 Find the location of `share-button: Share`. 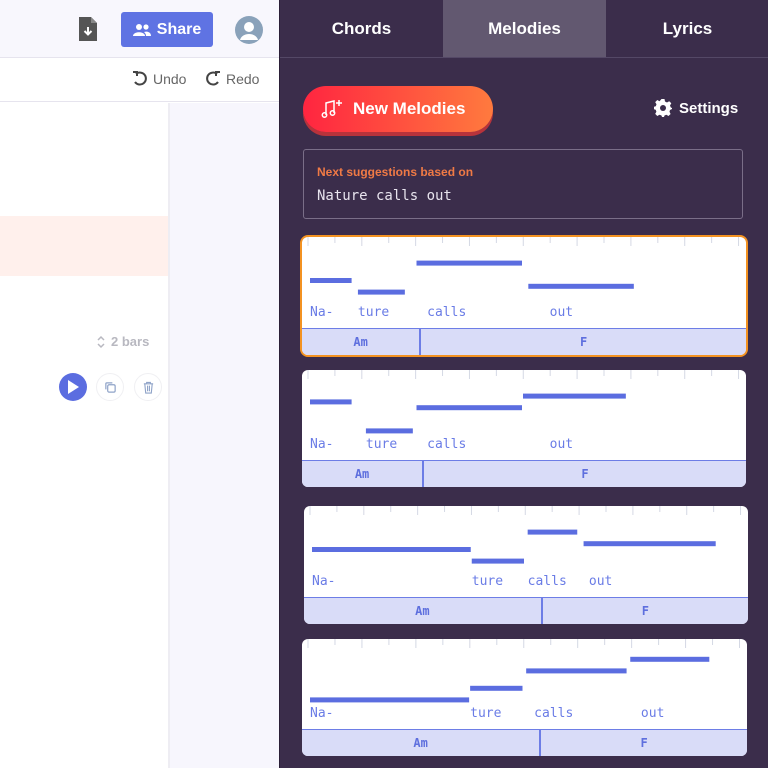

share-button: Share is located at coordinates (167, 29).